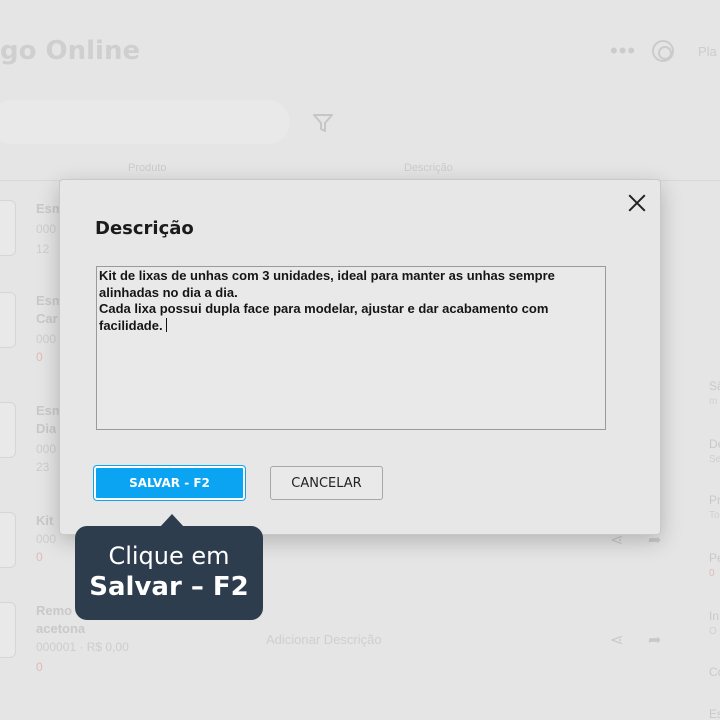 The image size is (720, 720). I want to click on side-item: In O, so click(714, 624).